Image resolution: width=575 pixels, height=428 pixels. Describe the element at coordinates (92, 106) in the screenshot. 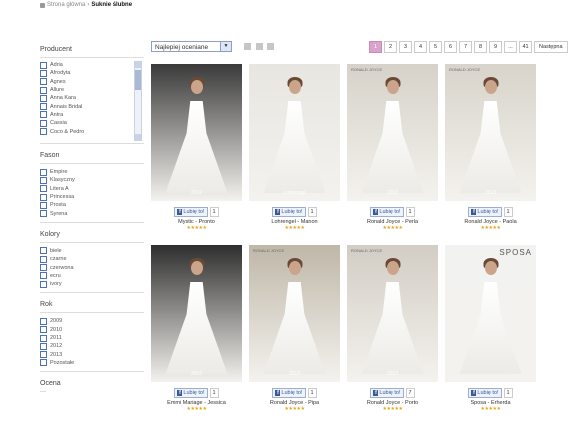

I see `producer-option: Annais Bridal` at that location.